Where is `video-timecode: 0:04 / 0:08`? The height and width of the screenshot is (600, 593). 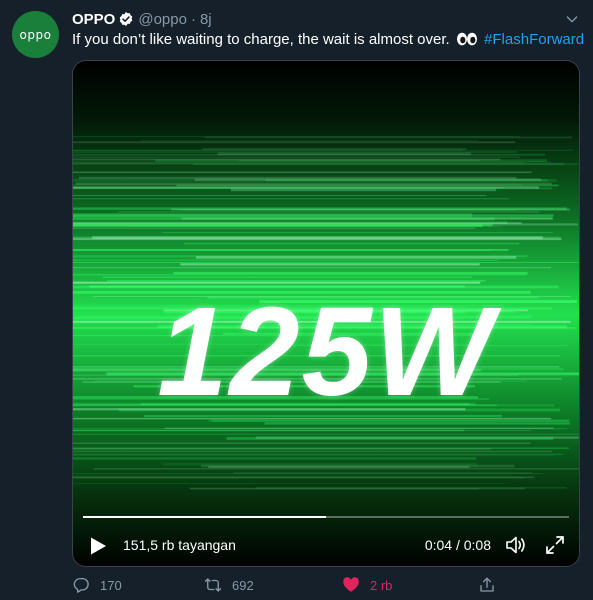
video-timecode: 0:04 / 0:08 is located at coordinates (457, 545).